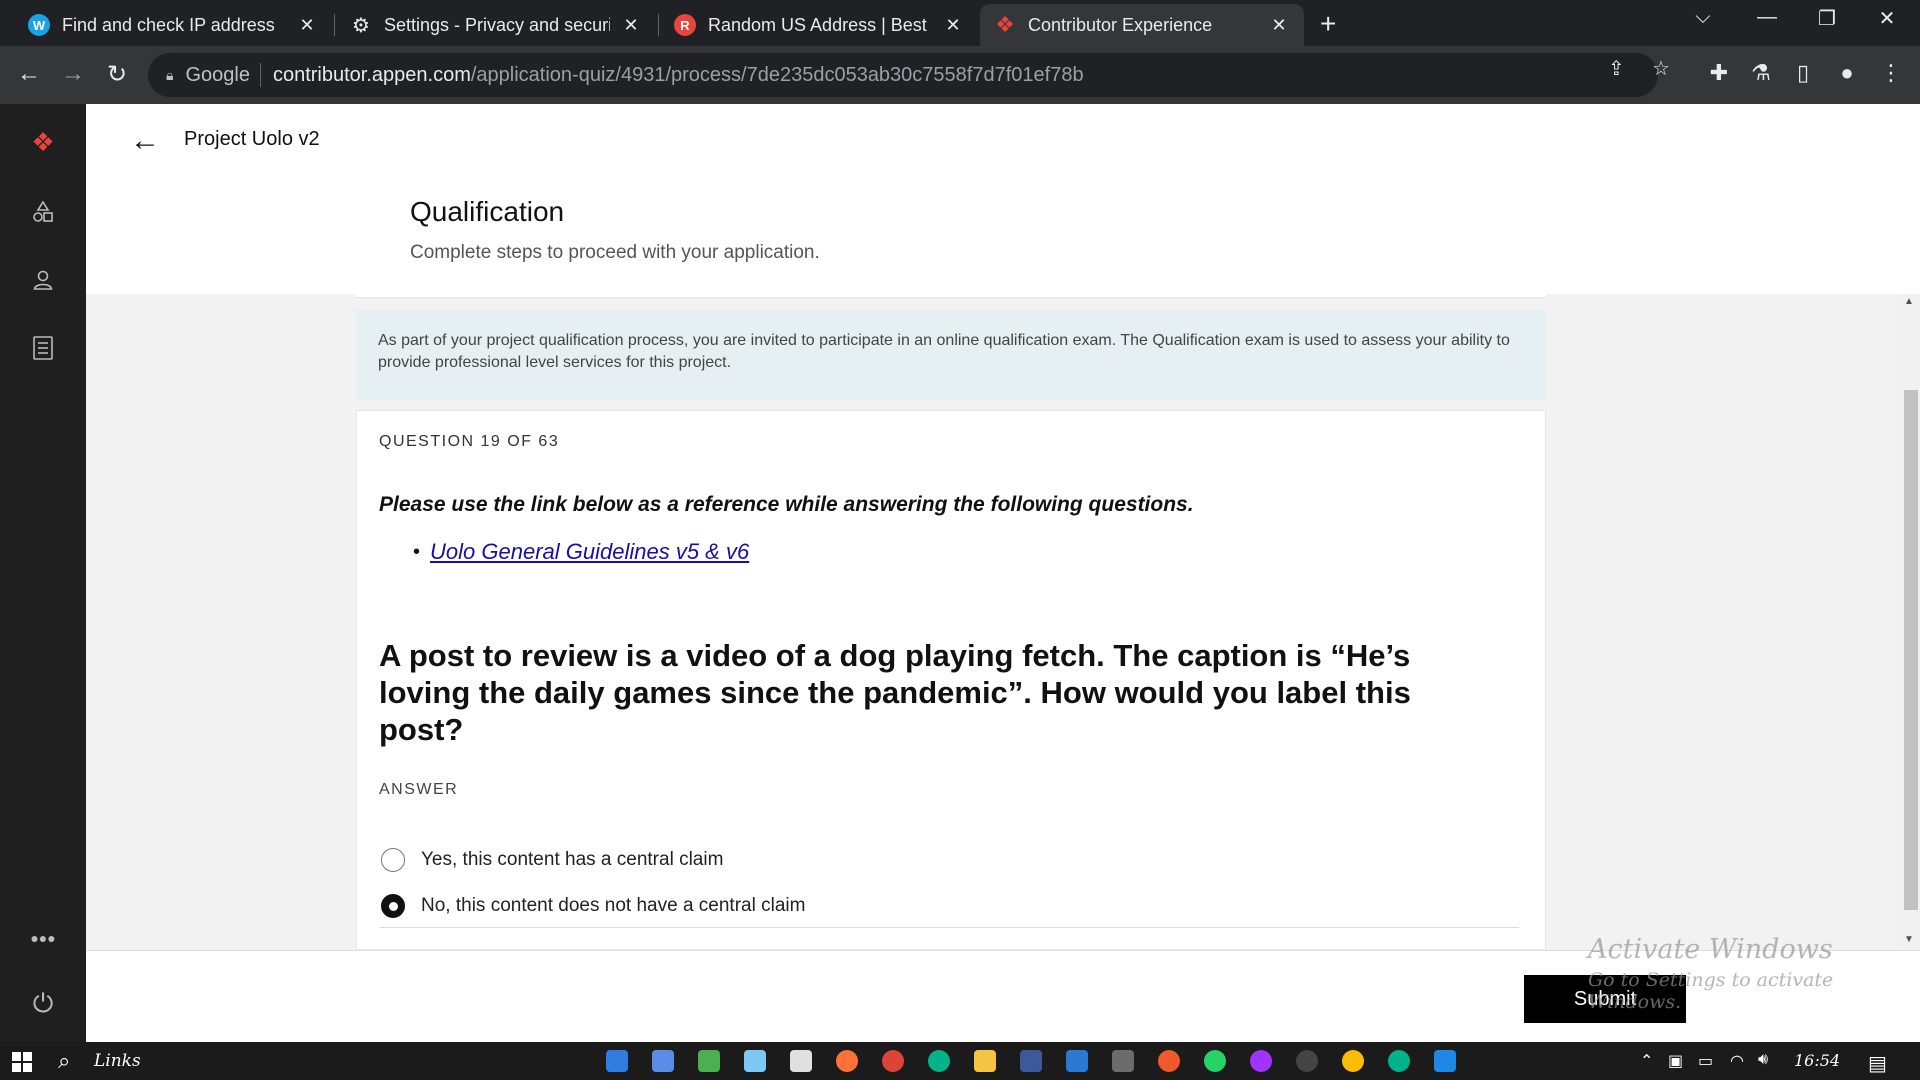 This screenshot has height=1080, width=1920. Describe the element at coordinates (22, 1062) in the screenshot. I see `windows-start-icon` at that location.